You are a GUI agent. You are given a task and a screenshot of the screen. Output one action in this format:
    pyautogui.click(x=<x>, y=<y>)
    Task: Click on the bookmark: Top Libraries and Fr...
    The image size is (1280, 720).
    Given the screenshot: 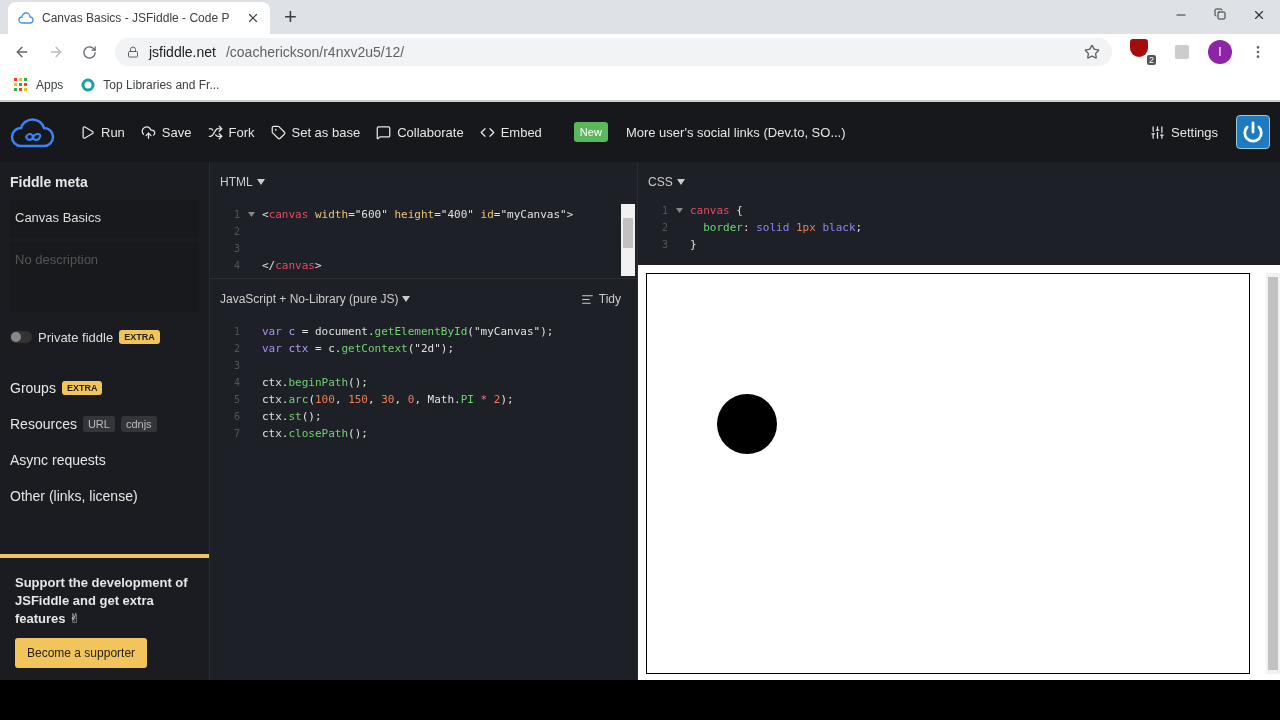 What is the action you would take?
    pyautogui.click(x=150, y=85)
    